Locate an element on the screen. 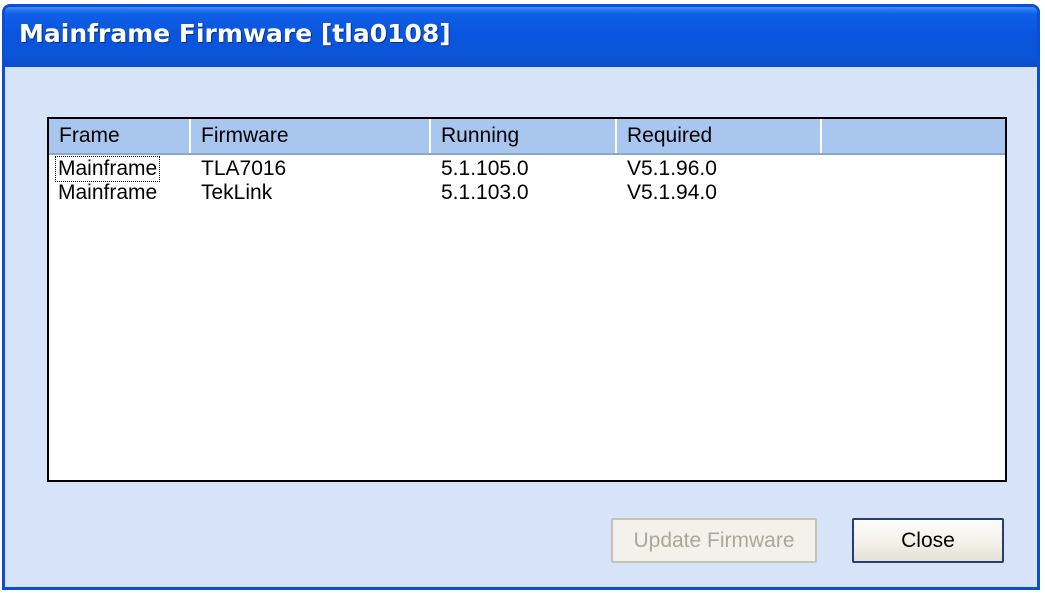 The width and height of the screenshot is (1045, 594). list-row: Mainframe TekLink 5.1.103.0 V5.1.94.0 is located at coordinates (527, 193).